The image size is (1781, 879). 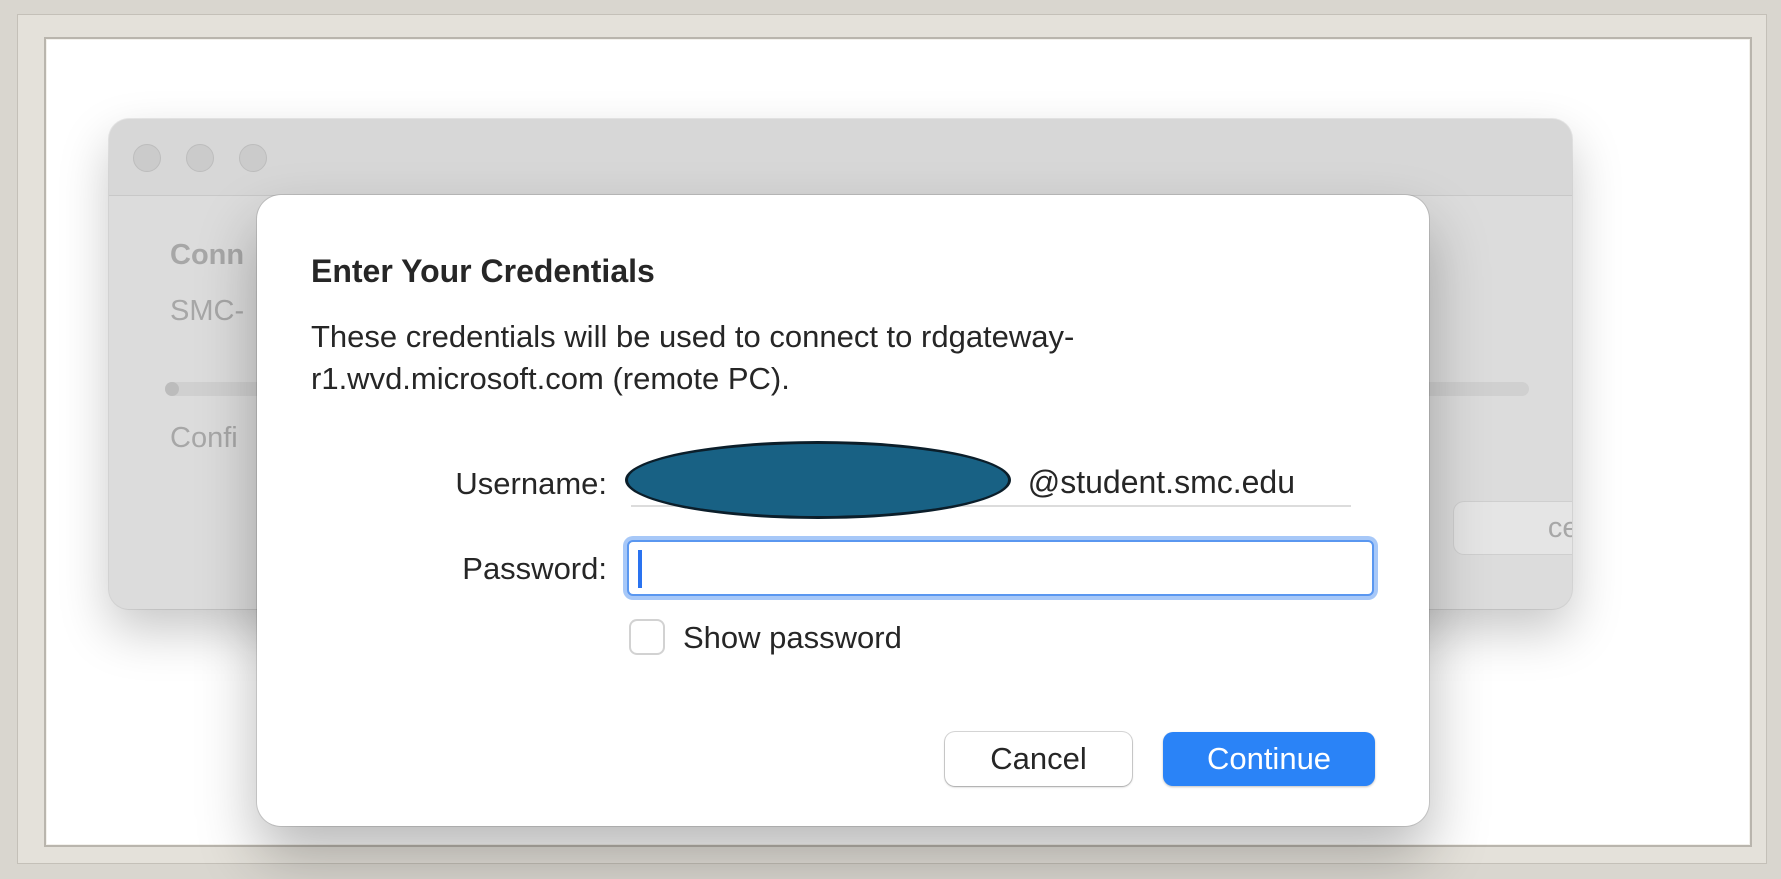 What do you see at coordinates (253, 158) in the screenshot?
I see `zoom-window-button` at bounding box center [253, 158].